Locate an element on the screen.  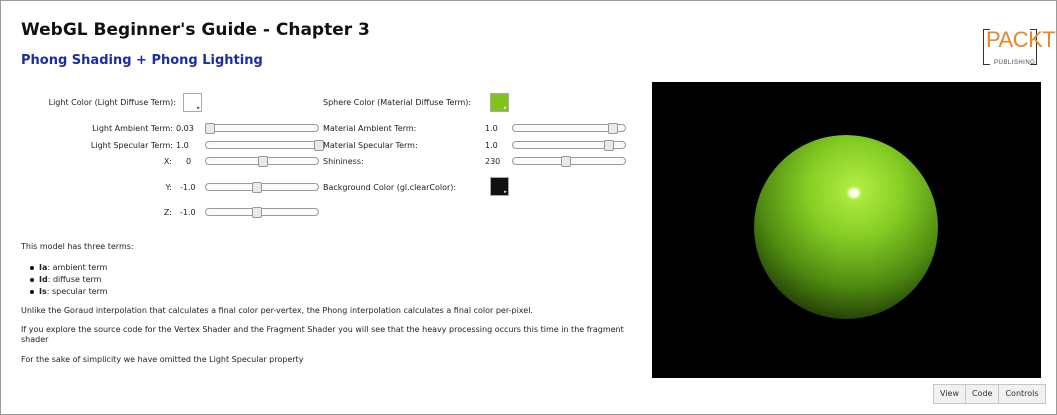
y-label: Y: is located at coordinates (168, 187).